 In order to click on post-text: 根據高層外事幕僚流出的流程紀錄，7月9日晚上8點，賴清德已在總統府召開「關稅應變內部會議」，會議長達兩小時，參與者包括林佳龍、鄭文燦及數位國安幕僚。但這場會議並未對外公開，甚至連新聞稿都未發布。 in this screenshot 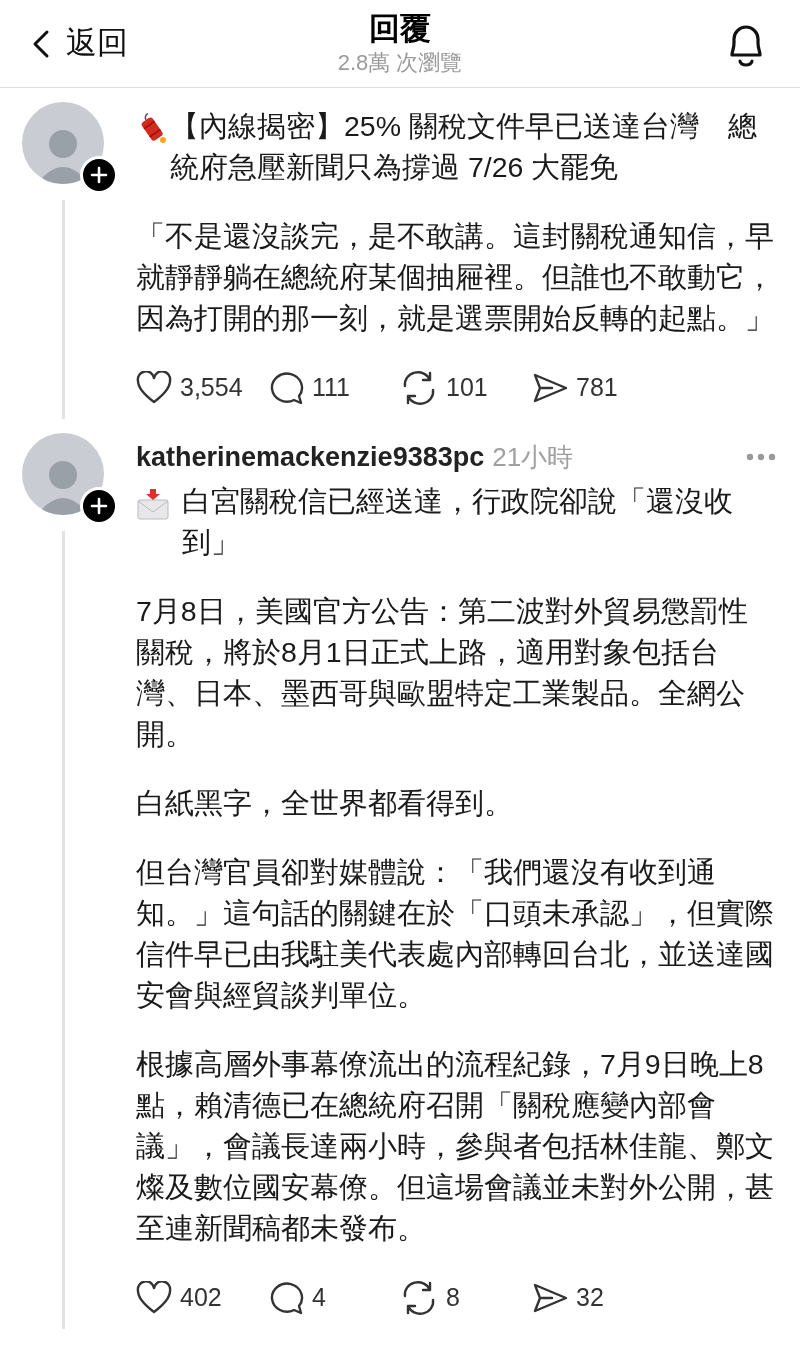, I will do `click(455, 1146)`.